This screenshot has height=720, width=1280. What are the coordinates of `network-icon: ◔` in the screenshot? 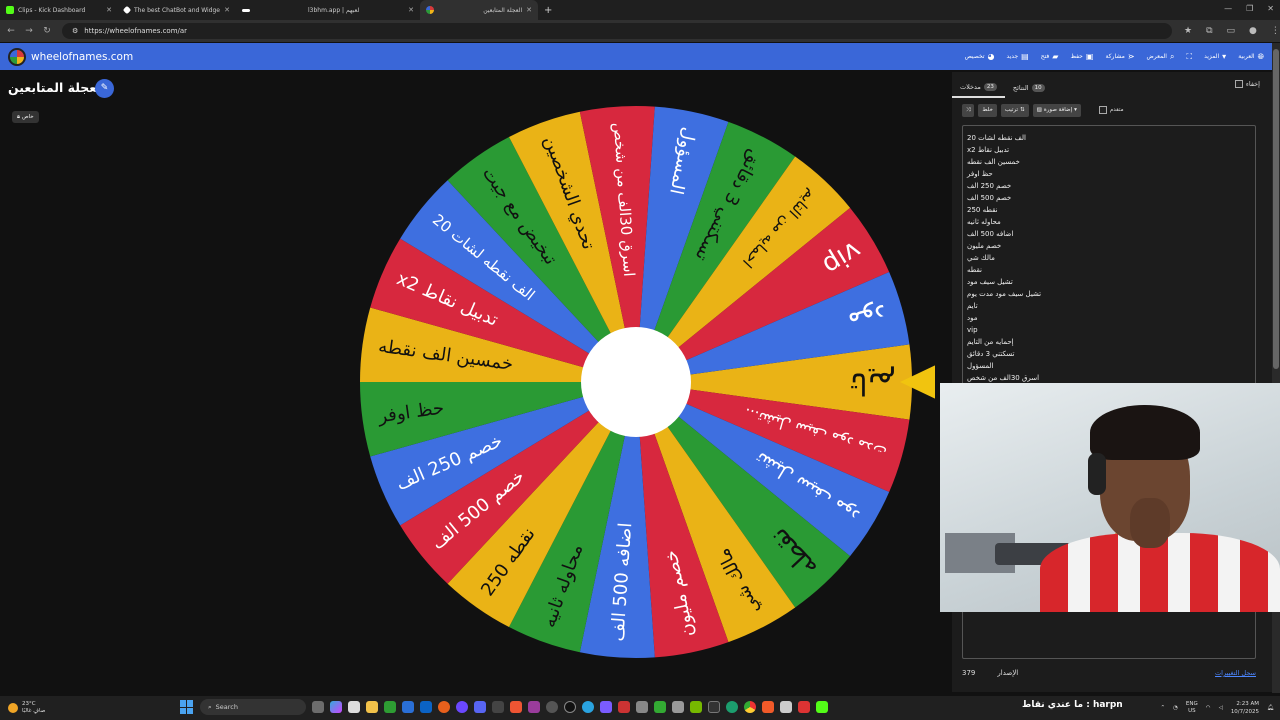 It's located at (1175, 708).